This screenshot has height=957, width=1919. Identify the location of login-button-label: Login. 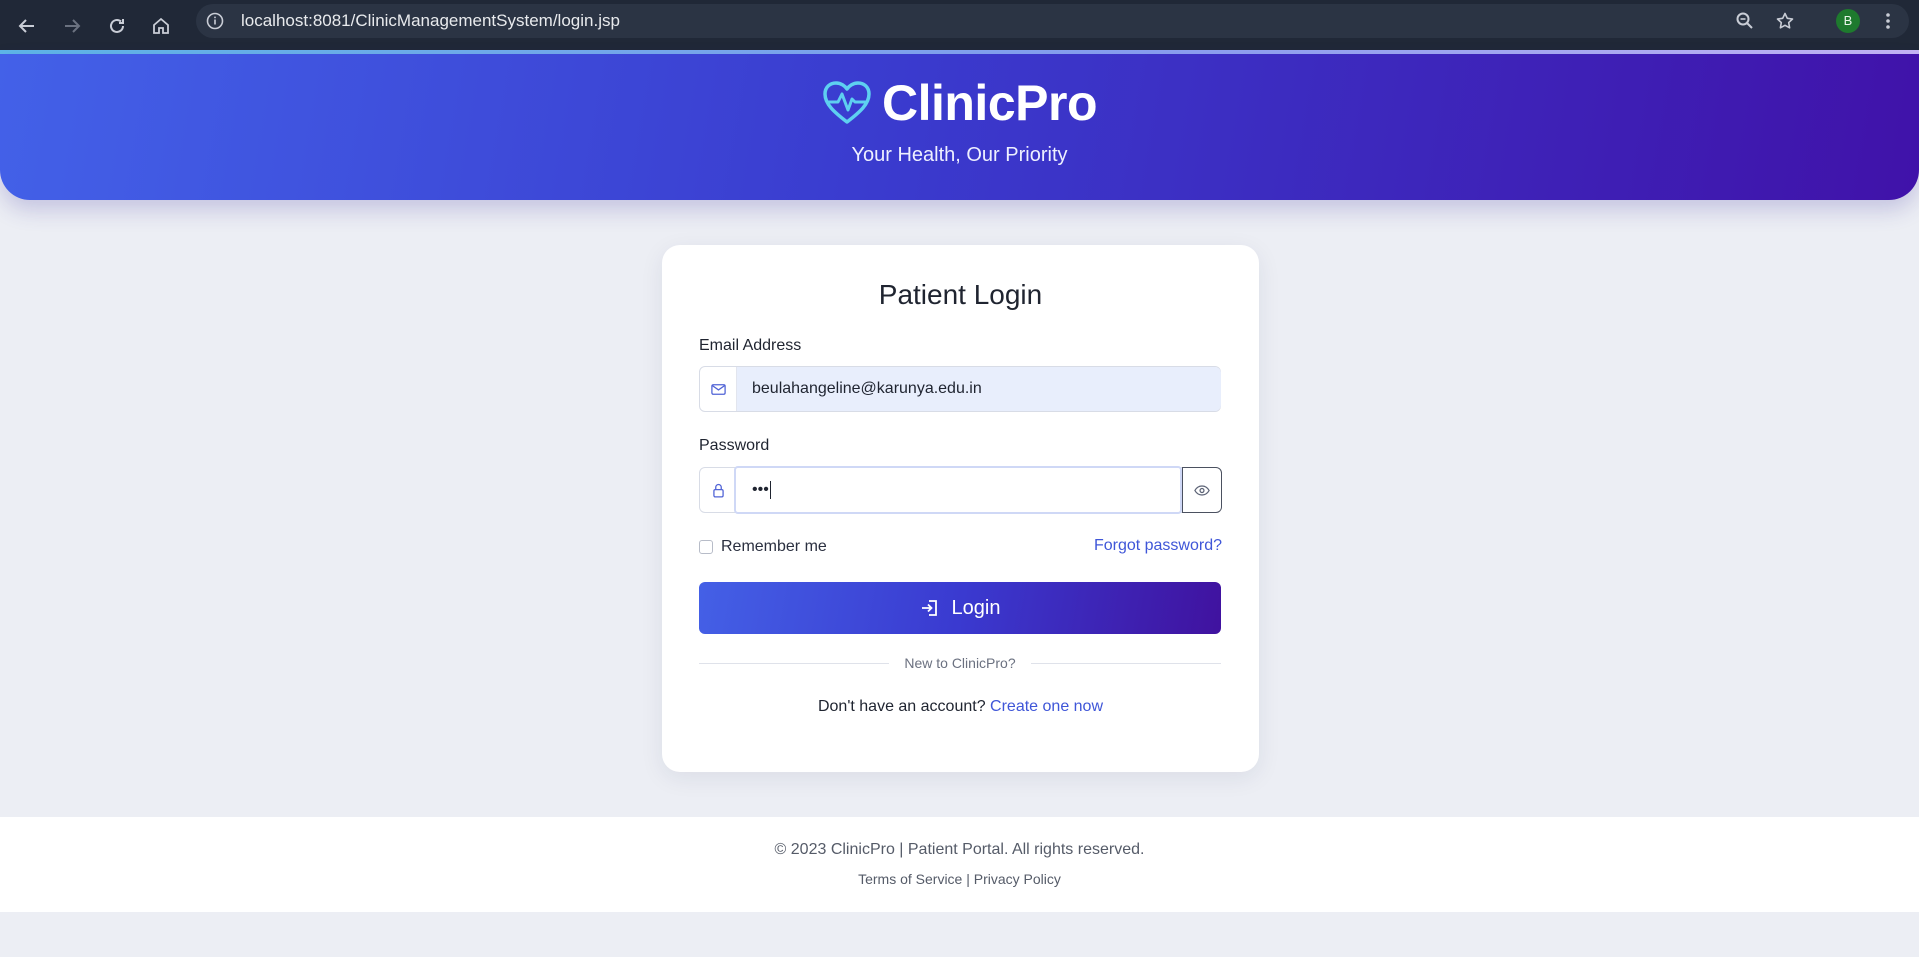
(976, 607).